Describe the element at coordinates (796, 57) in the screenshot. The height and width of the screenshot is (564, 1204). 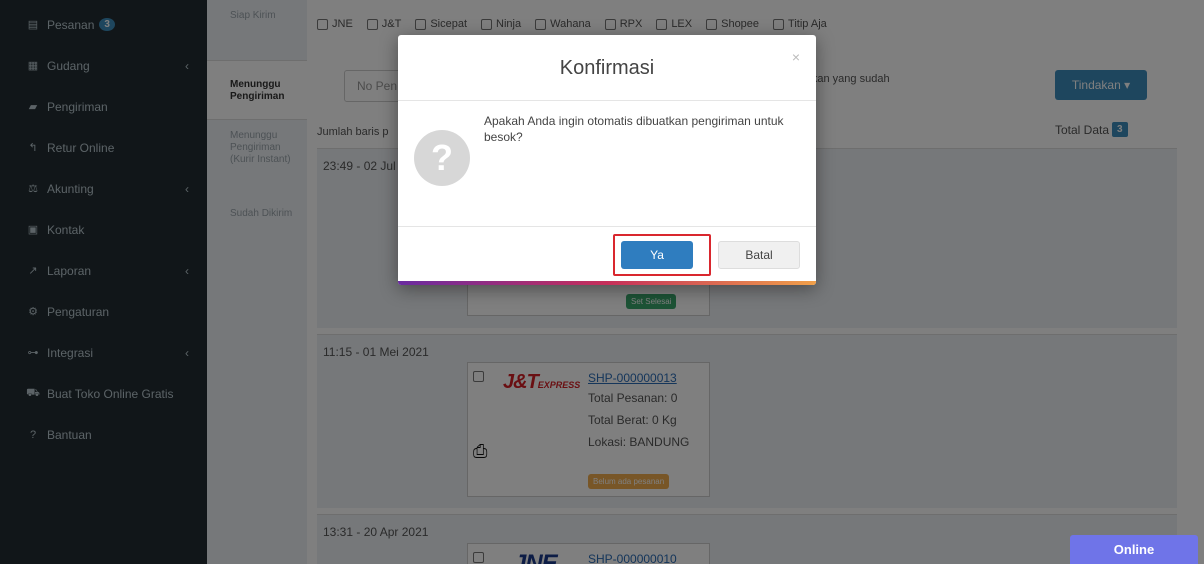
I see `close-icon: ×` at that location.